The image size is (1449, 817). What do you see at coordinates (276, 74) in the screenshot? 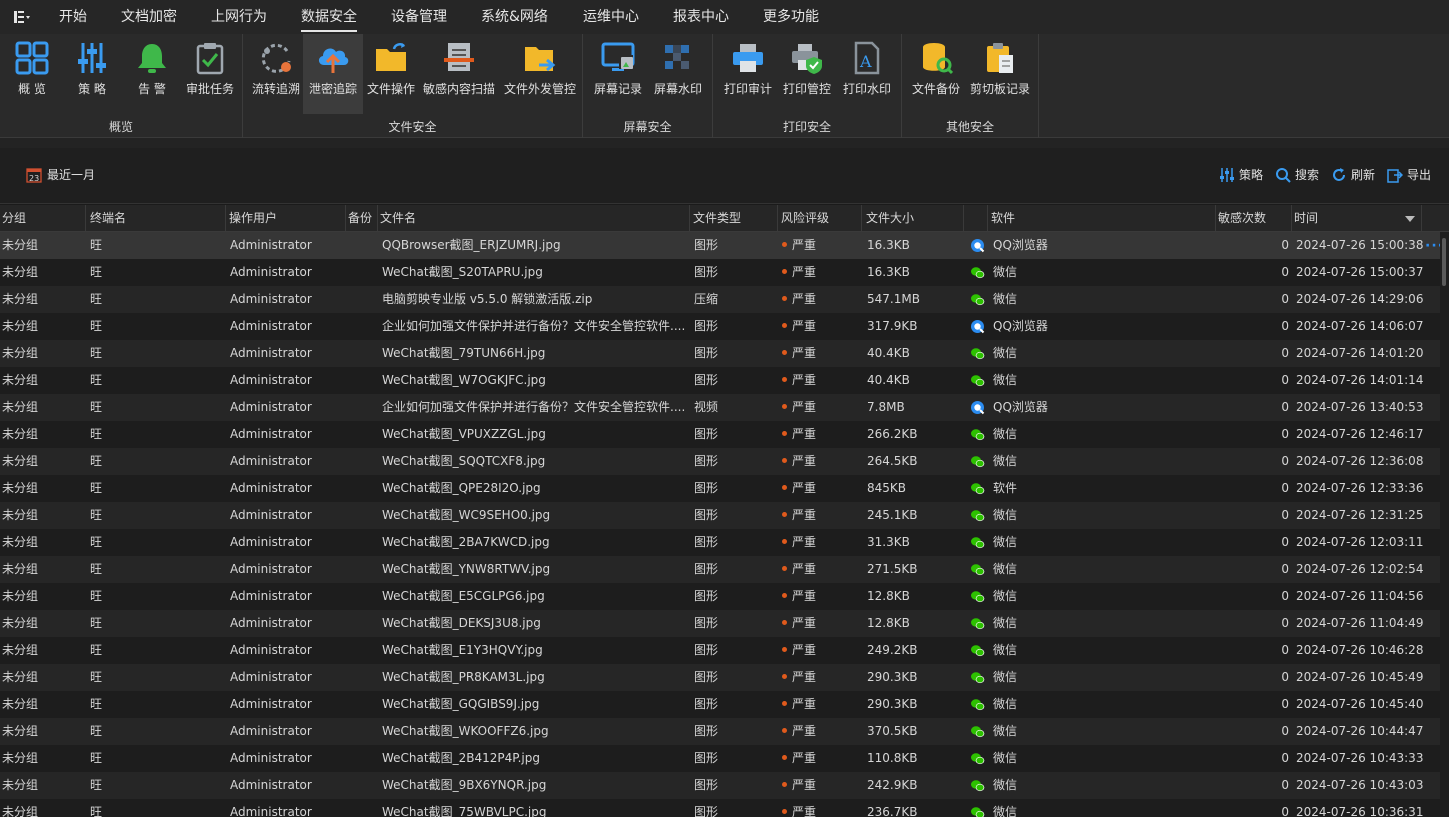
I see `flow-trace-button: 流转追溯` at bounding box center [276, 74].